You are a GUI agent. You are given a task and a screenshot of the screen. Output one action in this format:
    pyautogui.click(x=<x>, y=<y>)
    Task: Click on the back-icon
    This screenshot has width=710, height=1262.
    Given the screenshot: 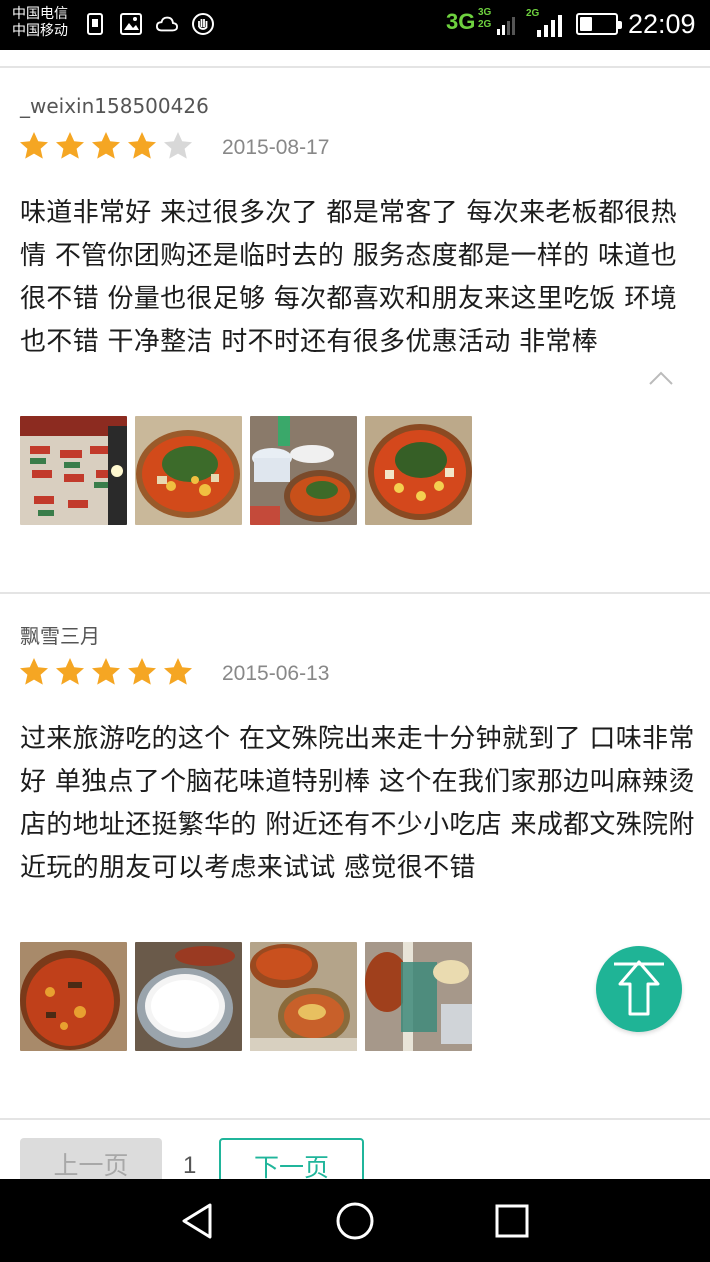 What is the action you would take?
    pyautogui.click(x=197, y=1221)
    